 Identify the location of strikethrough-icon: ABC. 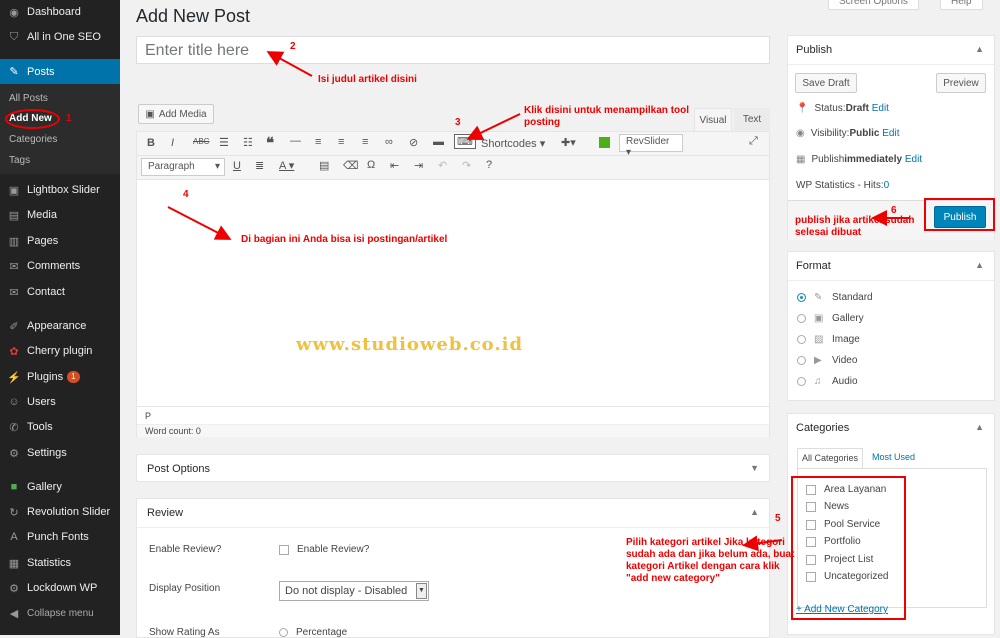
(201, 141).